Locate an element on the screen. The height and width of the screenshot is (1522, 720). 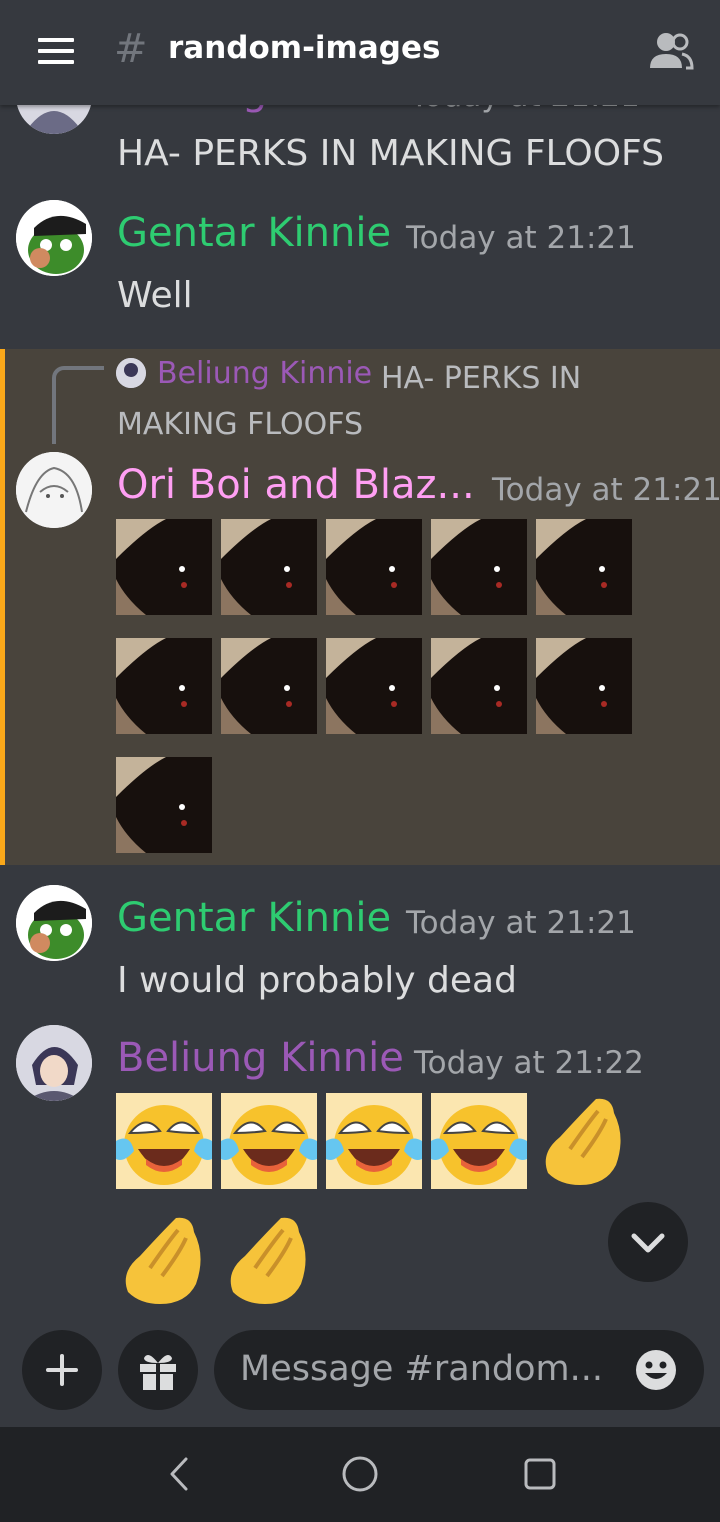
plus-icon is located at coordinates (62, 1370).